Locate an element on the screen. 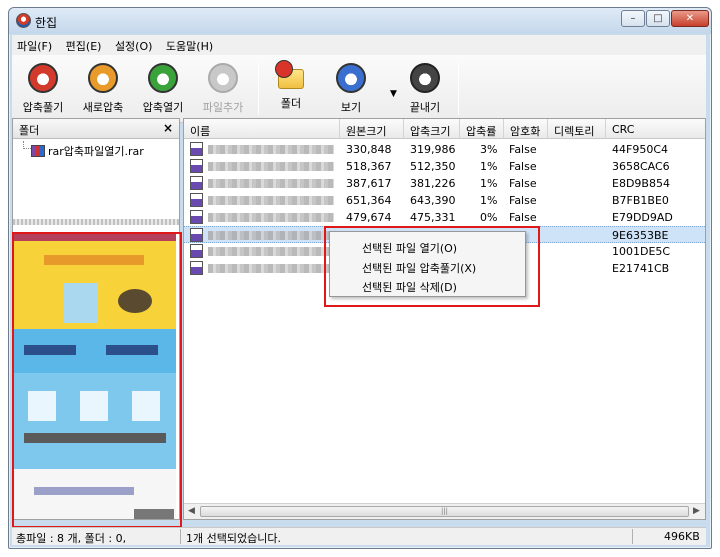 The width and height of the screenshot is (720, 557). compressed-size-cell: 643,390 is located at coordinates (433, 200).